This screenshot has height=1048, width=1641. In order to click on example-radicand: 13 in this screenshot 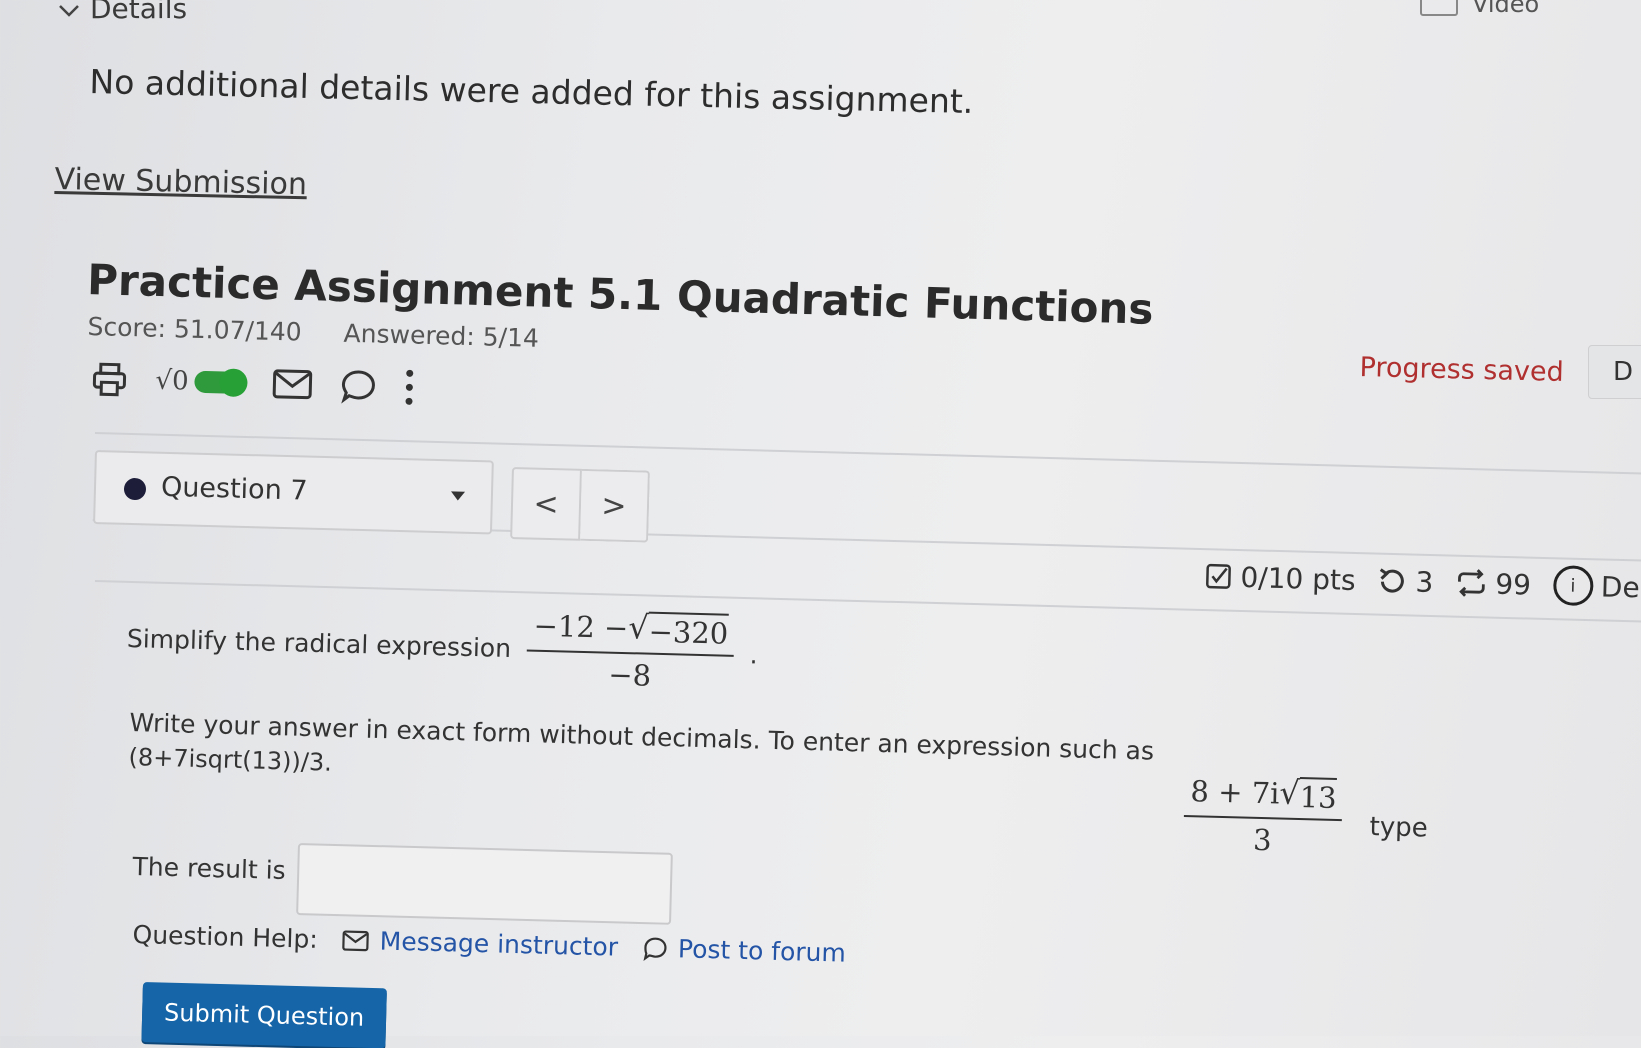, I will do `click(1318, 796)`.